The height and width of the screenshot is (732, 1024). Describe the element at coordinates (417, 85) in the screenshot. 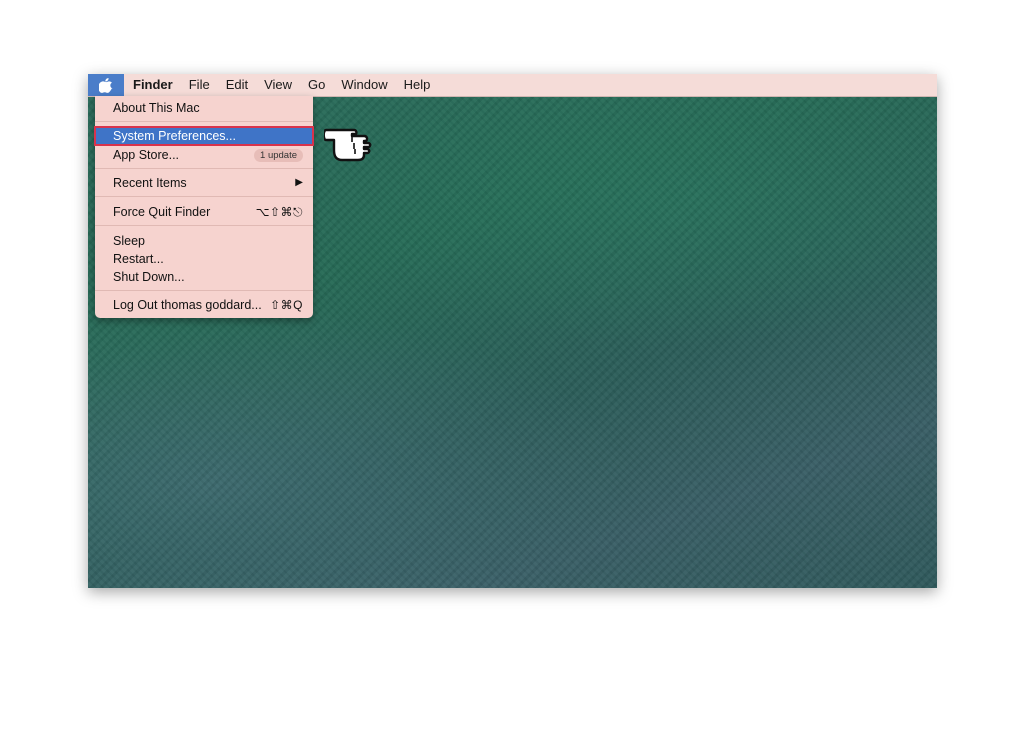

I see `menu-help: Help` at that location.